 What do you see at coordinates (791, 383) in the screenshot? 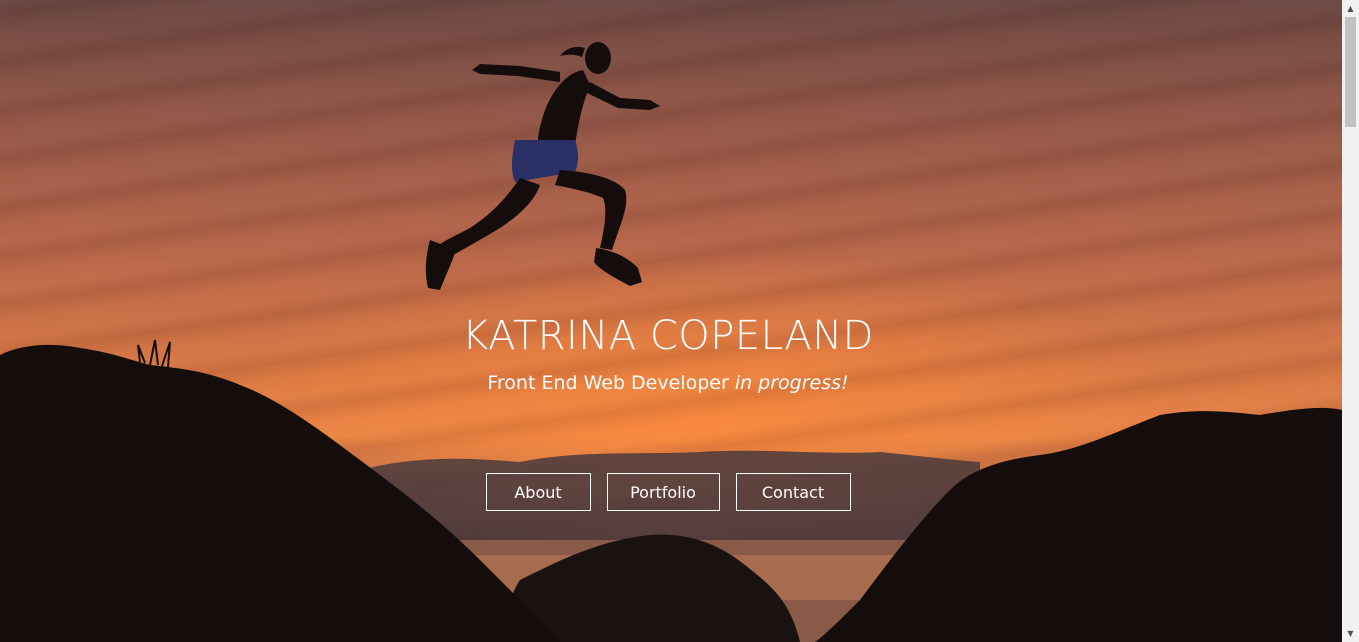
I see `tagline-emphasis: in progress!` at bounding box center [791, 383].